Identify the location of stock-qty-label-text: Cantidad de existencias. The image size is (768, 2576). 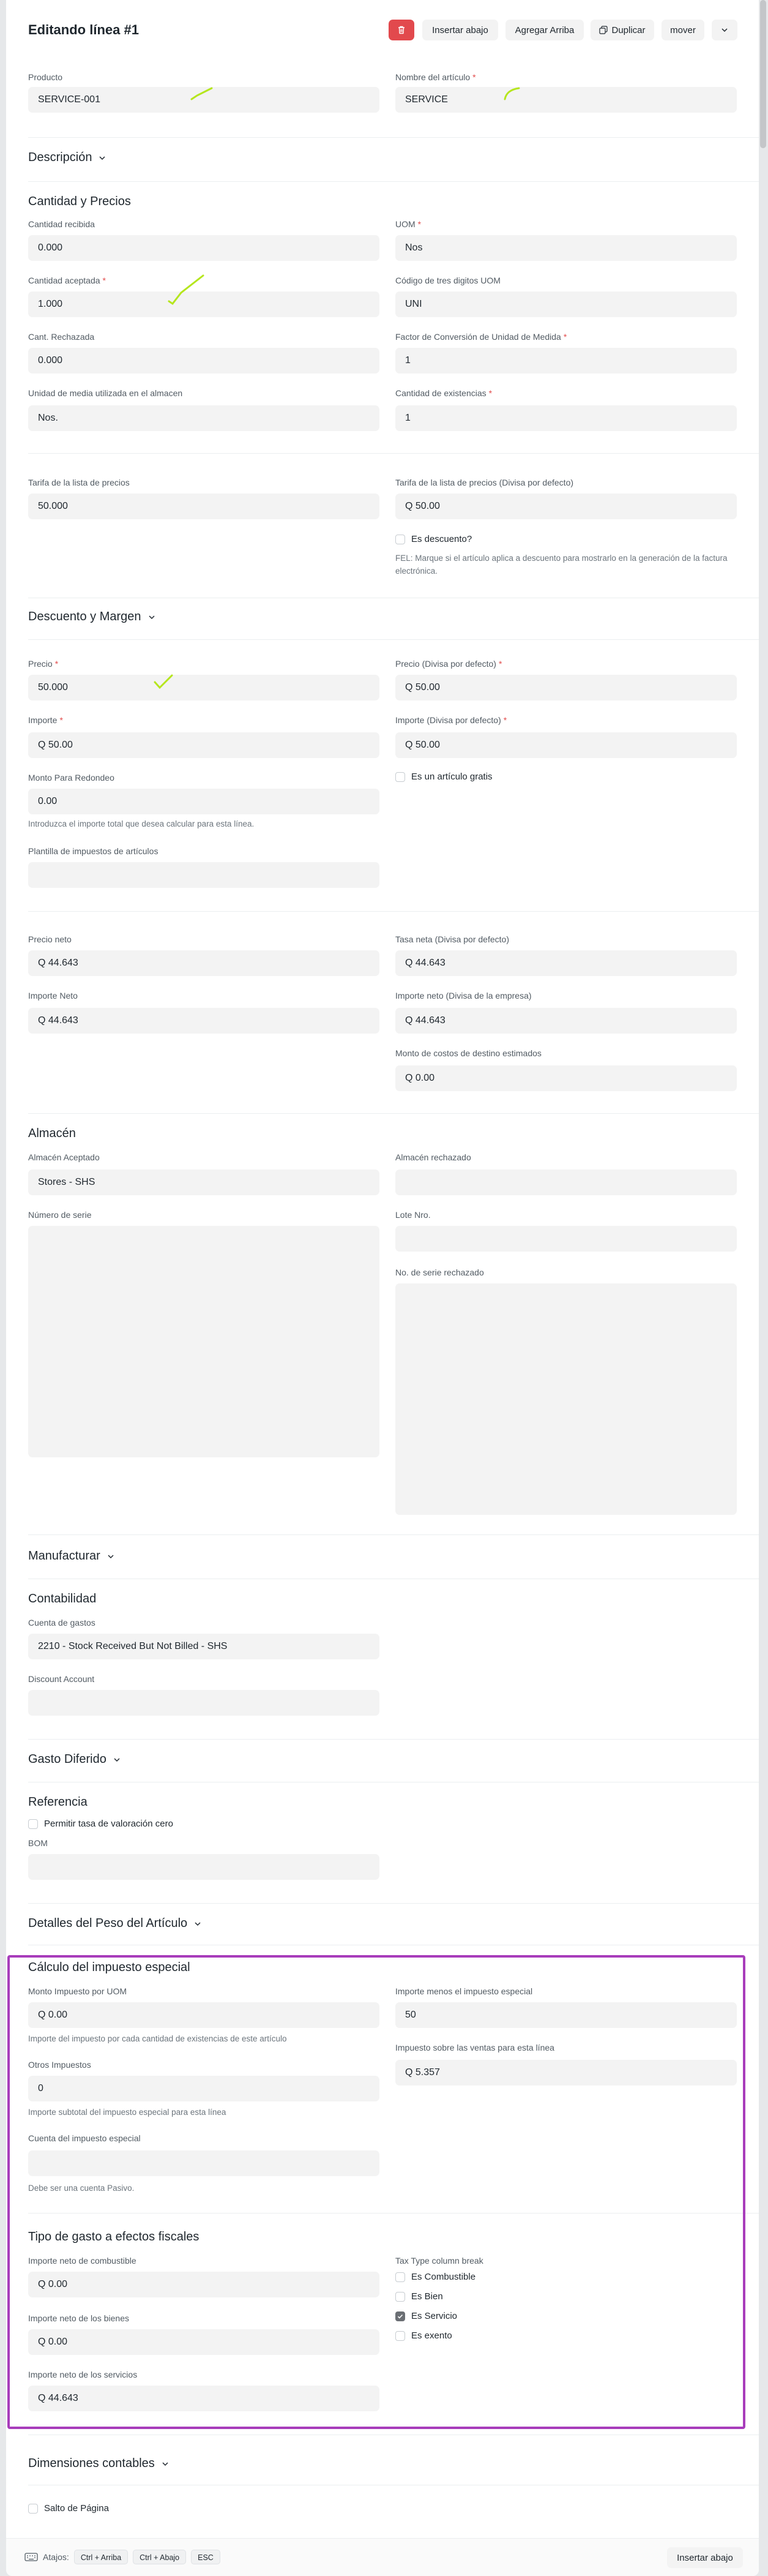
(441, 393).